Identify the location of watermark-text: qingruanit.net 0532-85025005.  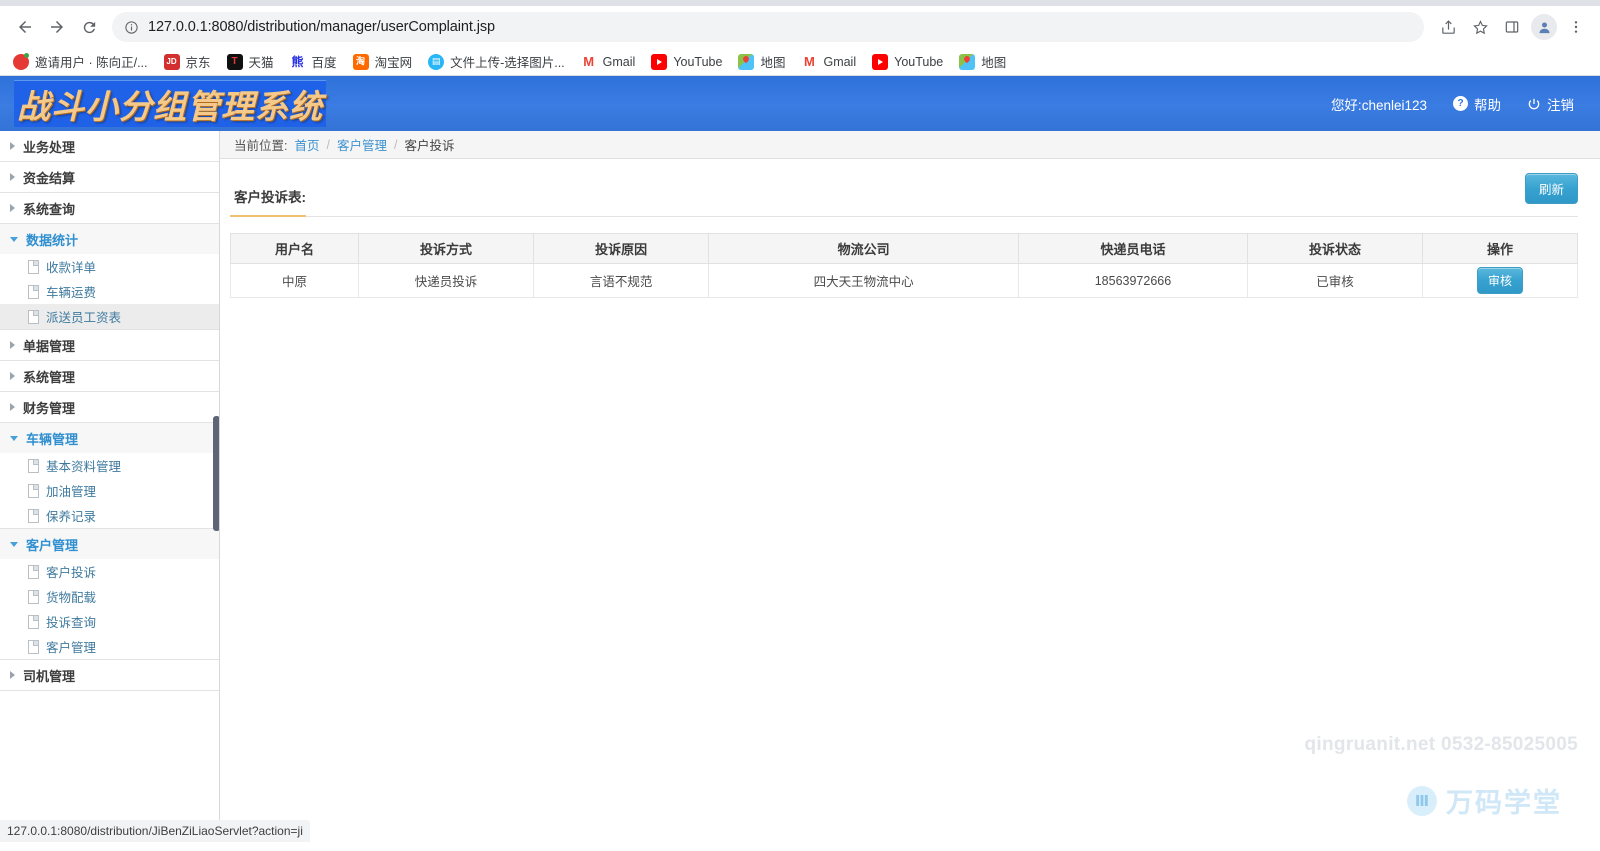
(1441, 744).